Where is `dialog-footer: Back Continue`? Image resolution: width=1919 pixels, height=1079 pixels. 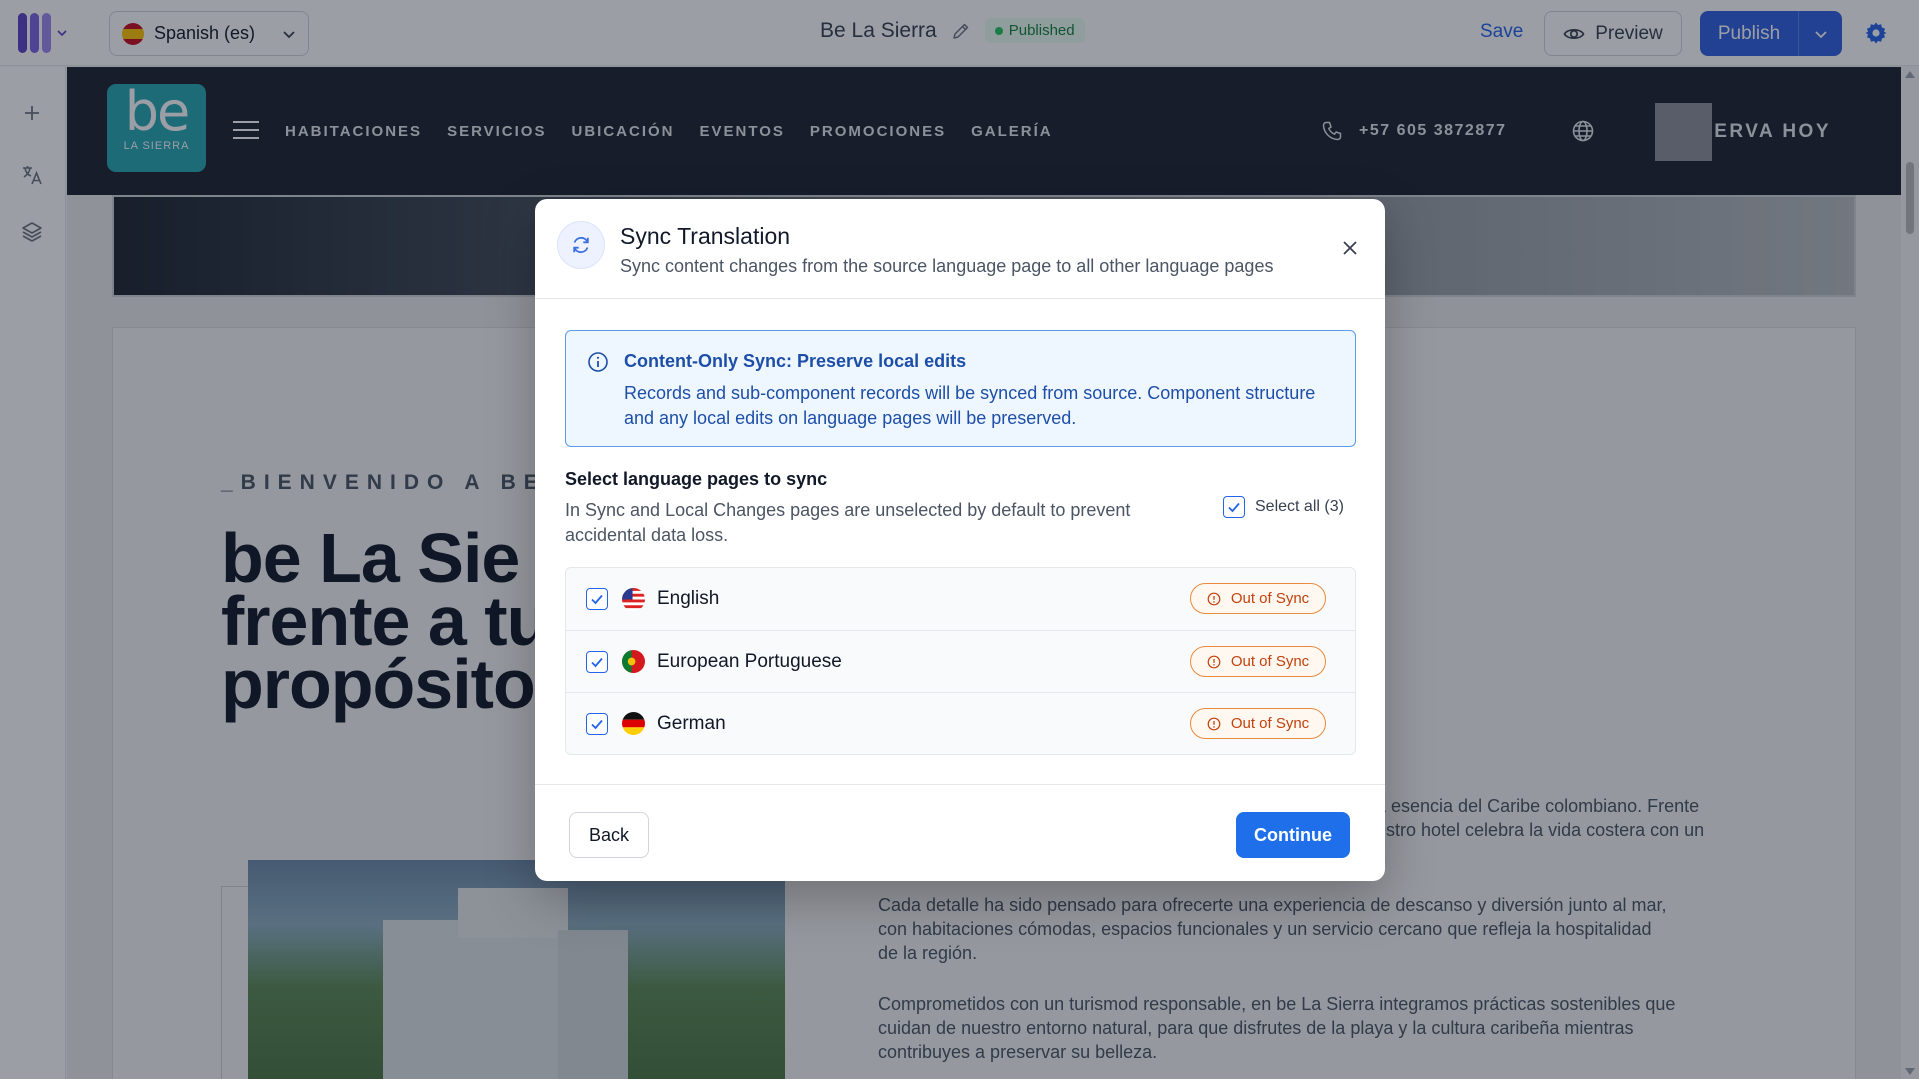 dialog-footer: Back Continue is located at coordinates (960, 832).